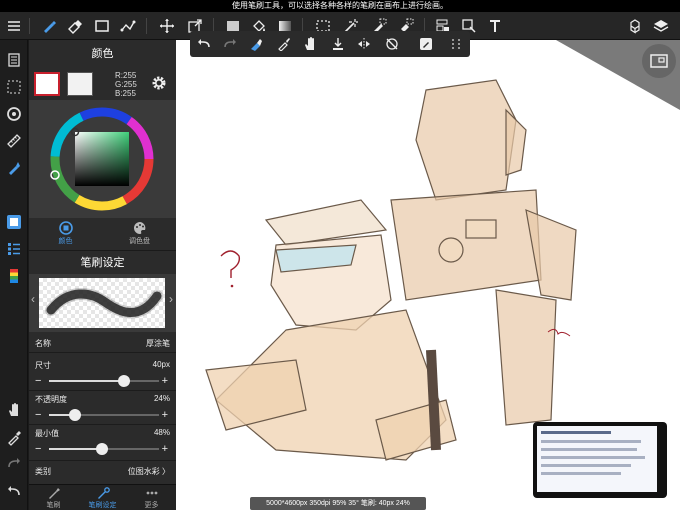 The width and height of the screenshot is (680, 510). I want to click on prev-brush-arrow: ‹, so click(33, 299).